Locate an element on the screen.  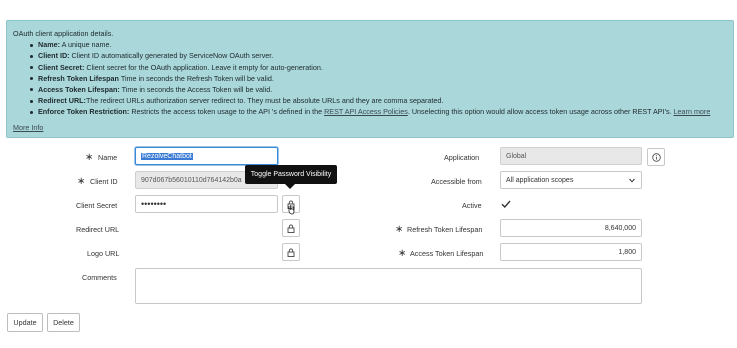
name-label: Name is located at coordinates (108, 157).